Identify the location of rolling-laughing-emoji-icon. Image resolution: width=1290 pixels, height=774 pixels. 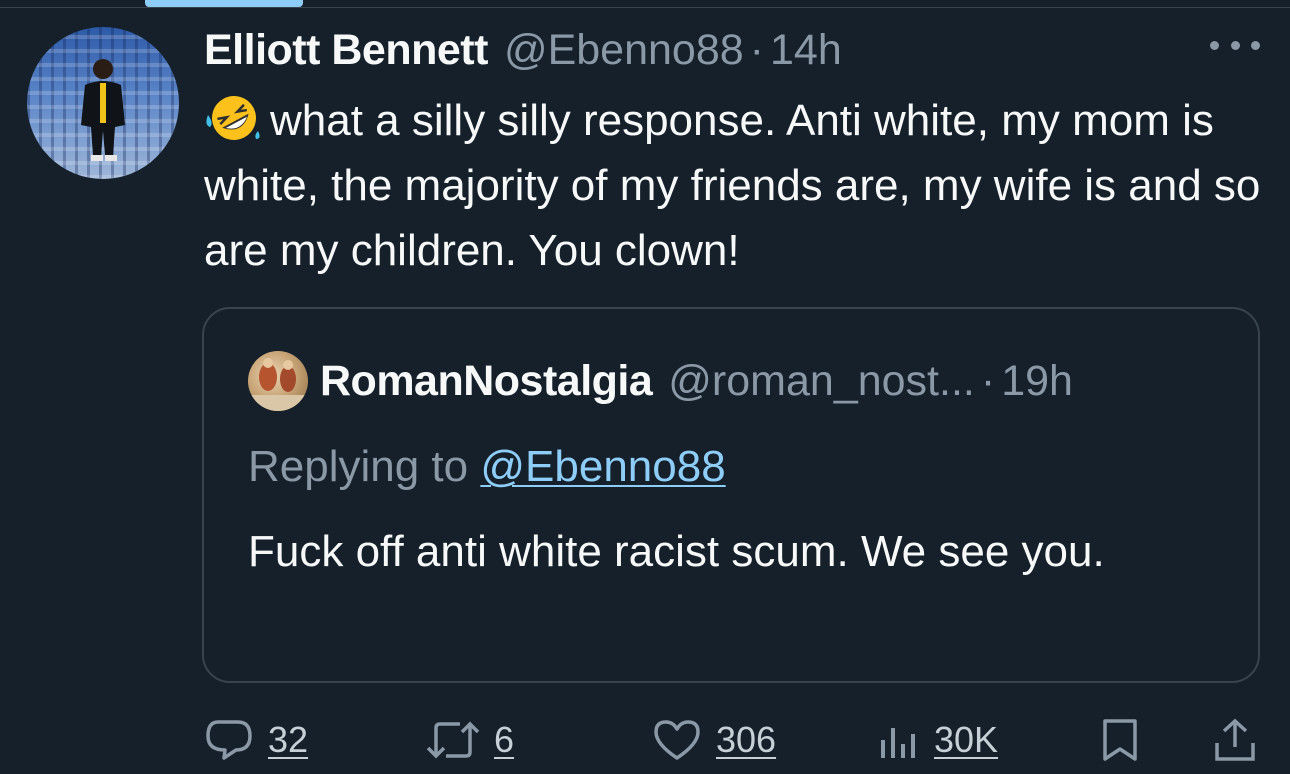
(233, 117).